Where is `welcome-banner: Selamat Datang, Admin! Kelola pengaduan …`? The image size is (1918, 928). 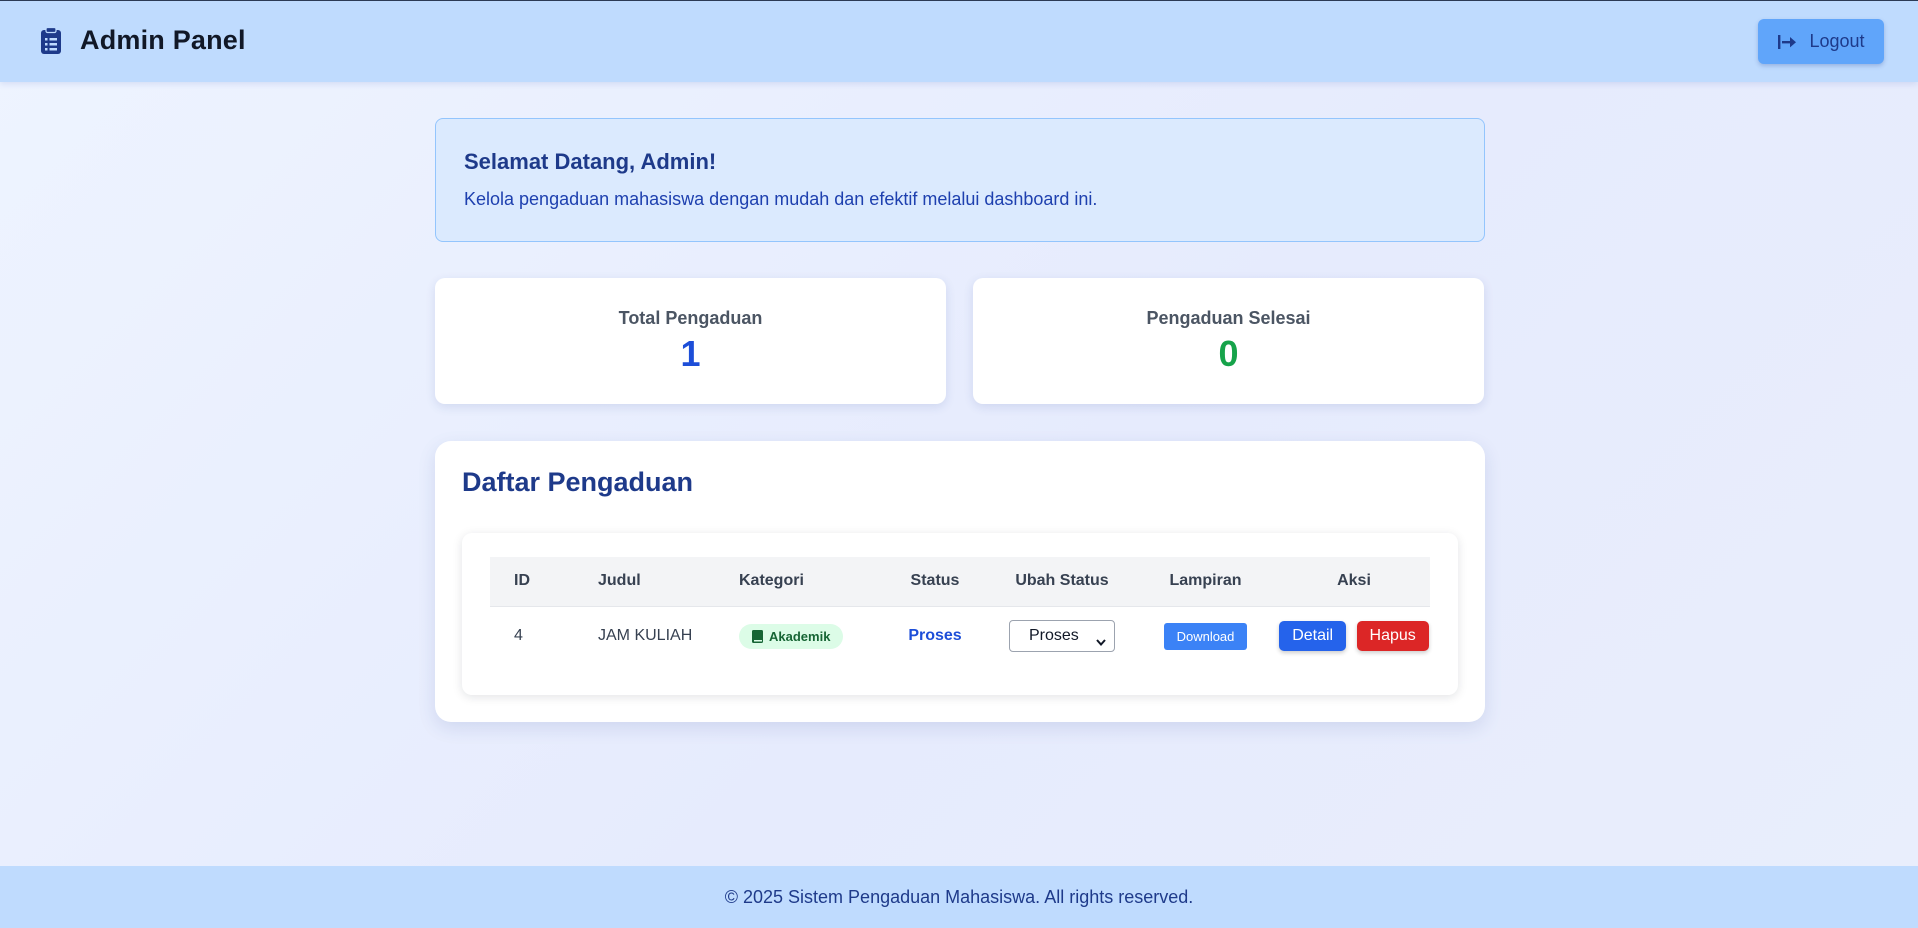
welcome-banner: Selamat Datang, Admin! Kelola pengaduan … is located at coordinates (960, 180).